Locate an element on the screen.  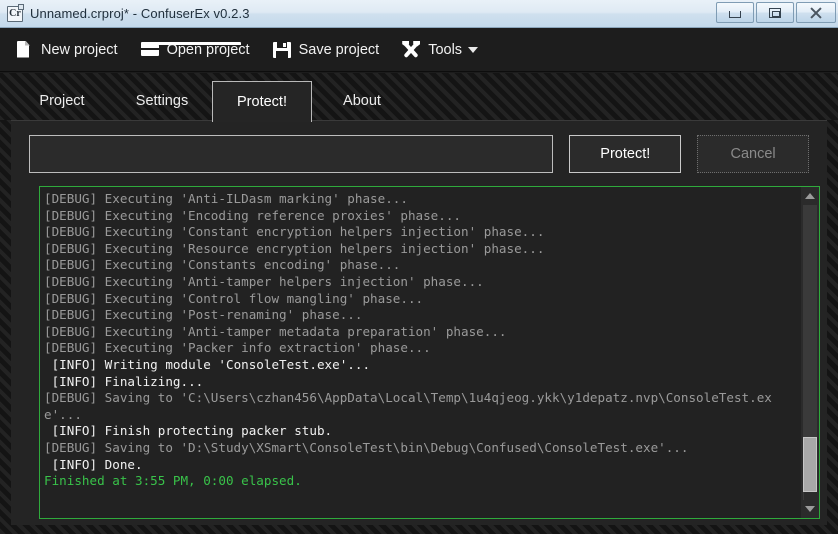
window-controls is located at coordinates (776, 12).